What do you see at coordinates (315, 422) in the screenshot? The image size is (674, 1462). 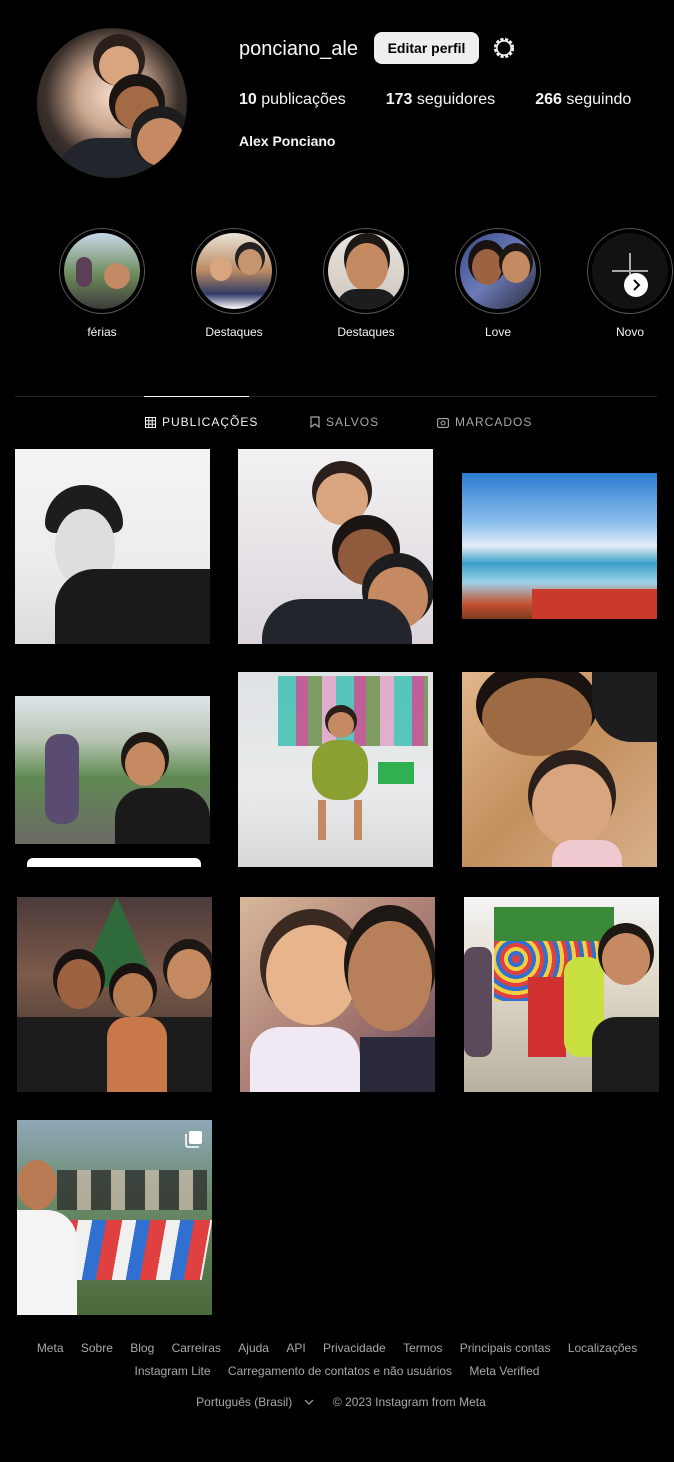 I see `bookmark-icon` at bounding box center [315, 422].